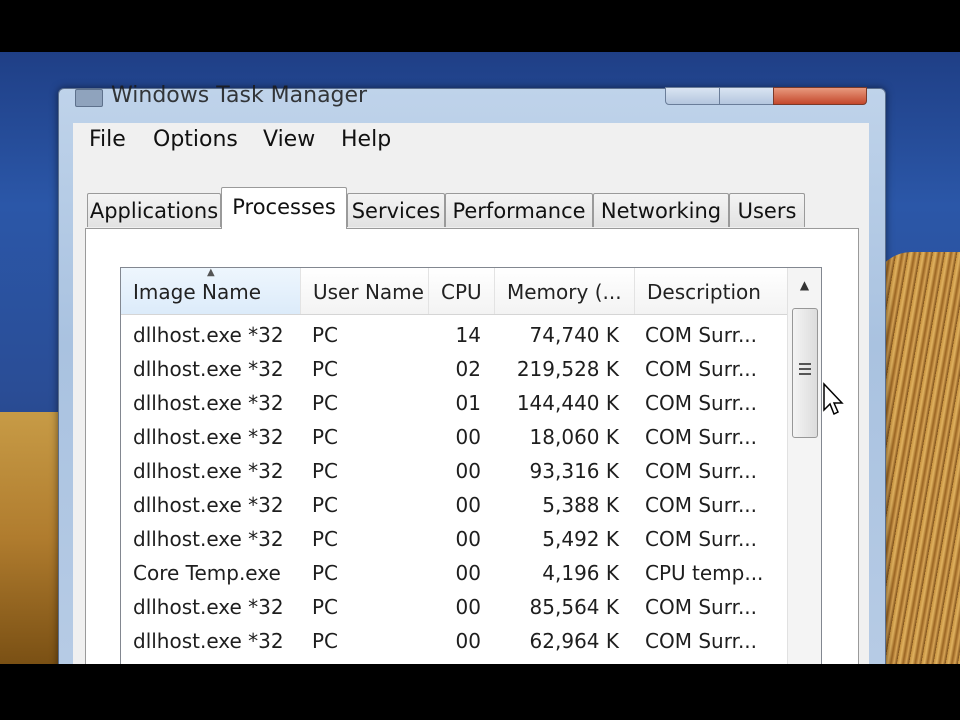  Describe the element at coordinates (804, 466) in the screenshot. I see `vertical-scrollbar: ▲` at that location.